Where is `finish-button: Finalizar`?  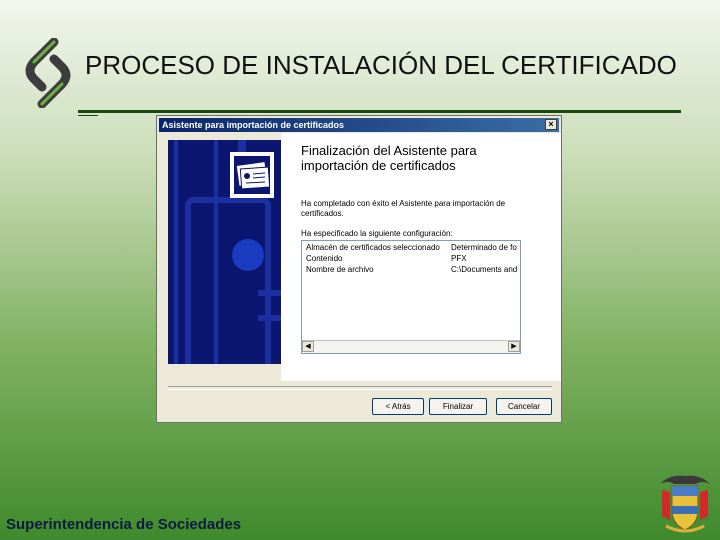 finish-button: Finalizar is located at coordinates (458, 406).